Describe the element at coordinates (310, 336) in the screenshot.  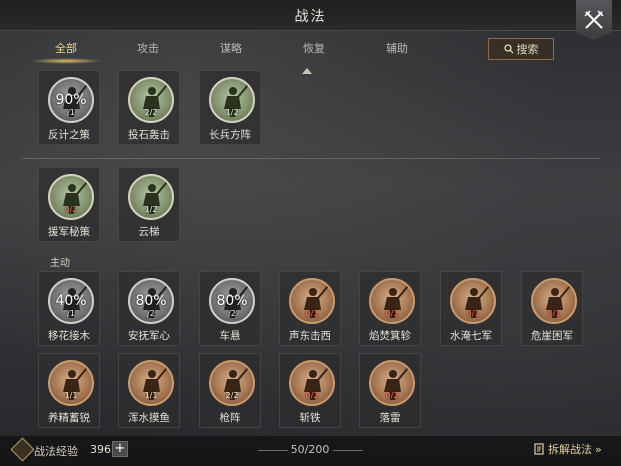
I see `skill-name: 声东击西` at that location.